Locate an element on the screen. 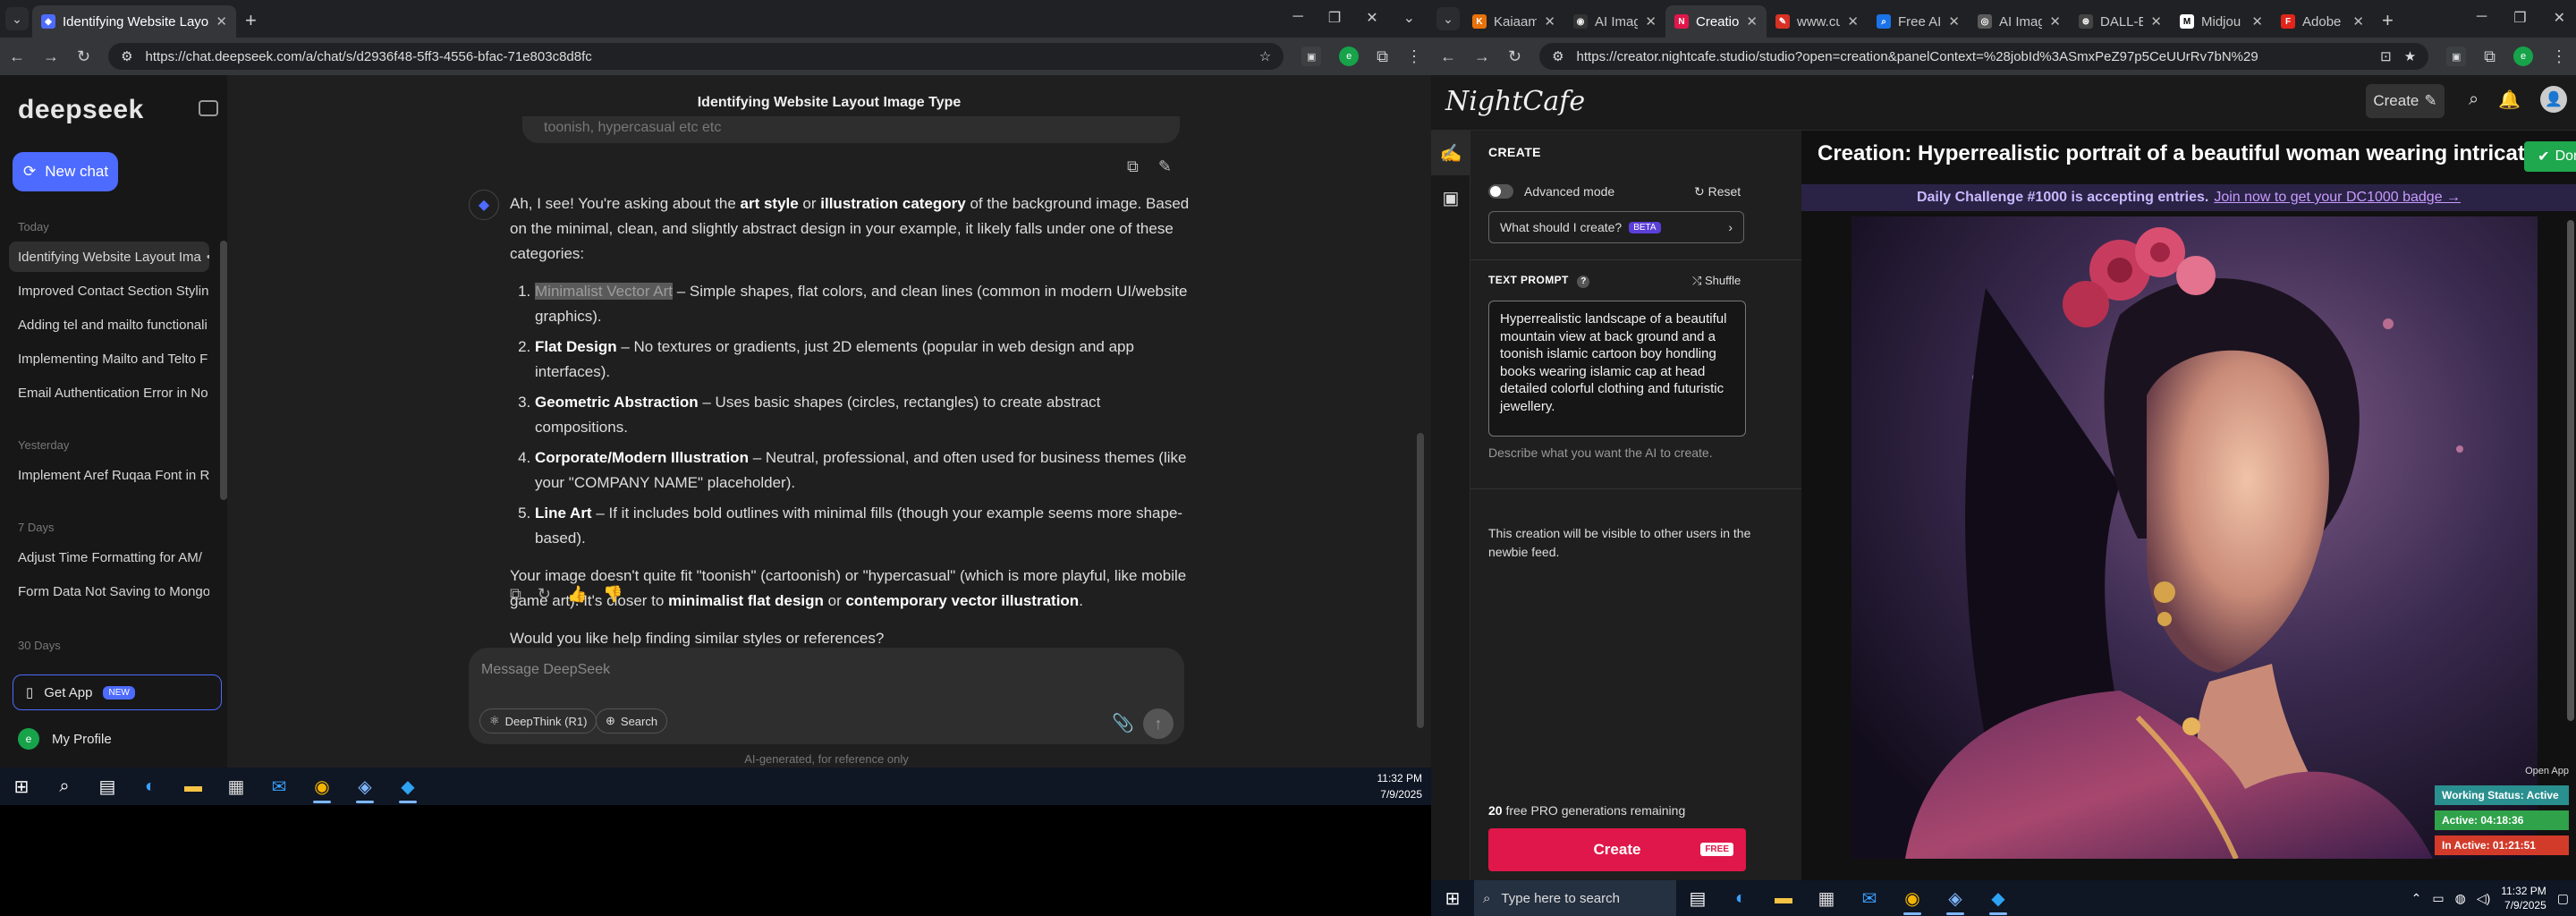 The image size is (2576, 916). task-view-icon: ▤ is located at coordinates (107, 786).